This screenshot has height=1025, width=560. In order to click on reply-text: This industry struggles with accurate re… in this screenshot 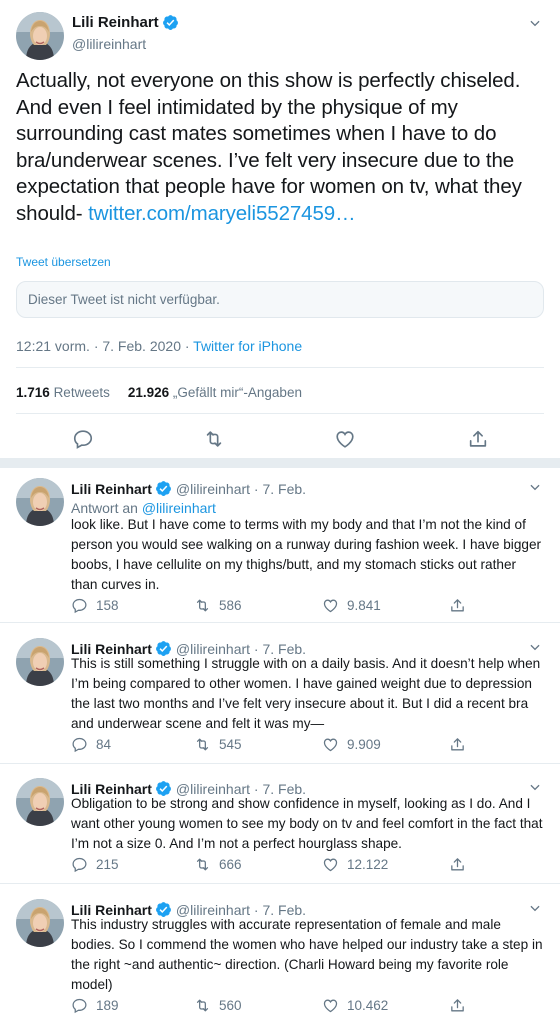, I will do `click(307, 954)`.